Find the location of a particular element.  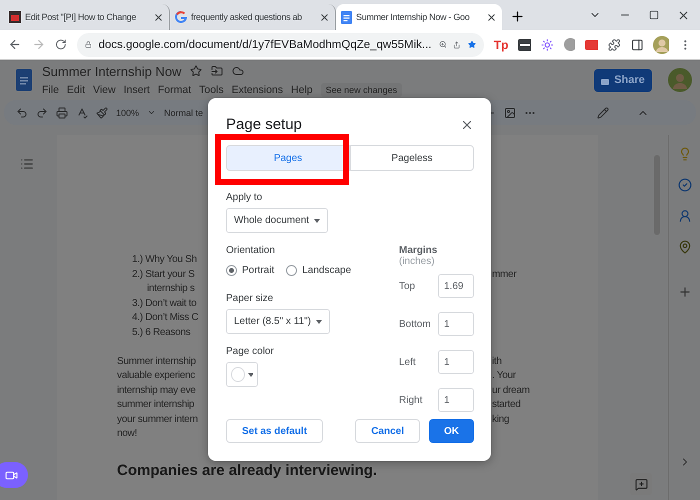

share-button: Share is located at coordinates (623, 80).